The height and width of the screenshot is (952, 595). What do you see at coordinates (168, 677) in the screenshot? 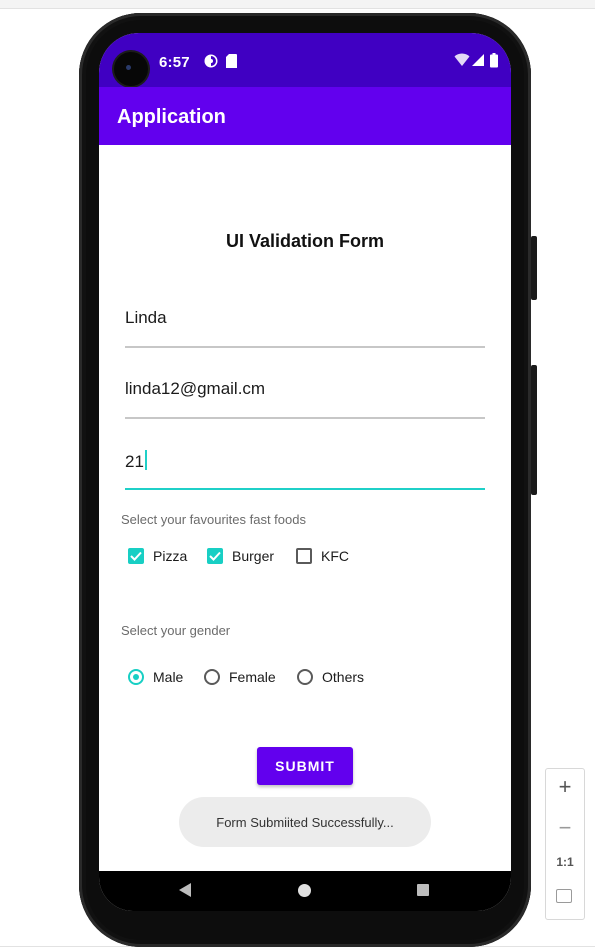
I see `radio-label: Male` at bounding box center [168, 677].